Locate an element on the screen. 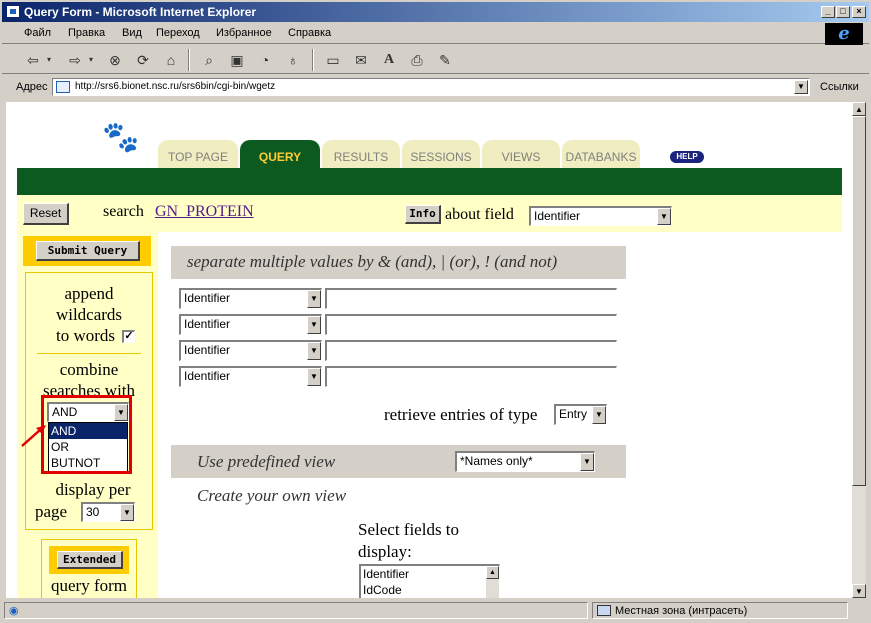 Image resolution: width=871 pixels, height=623 pixels. query-field-select-1: Identifier ▼ is located at coordinates (250, 298).